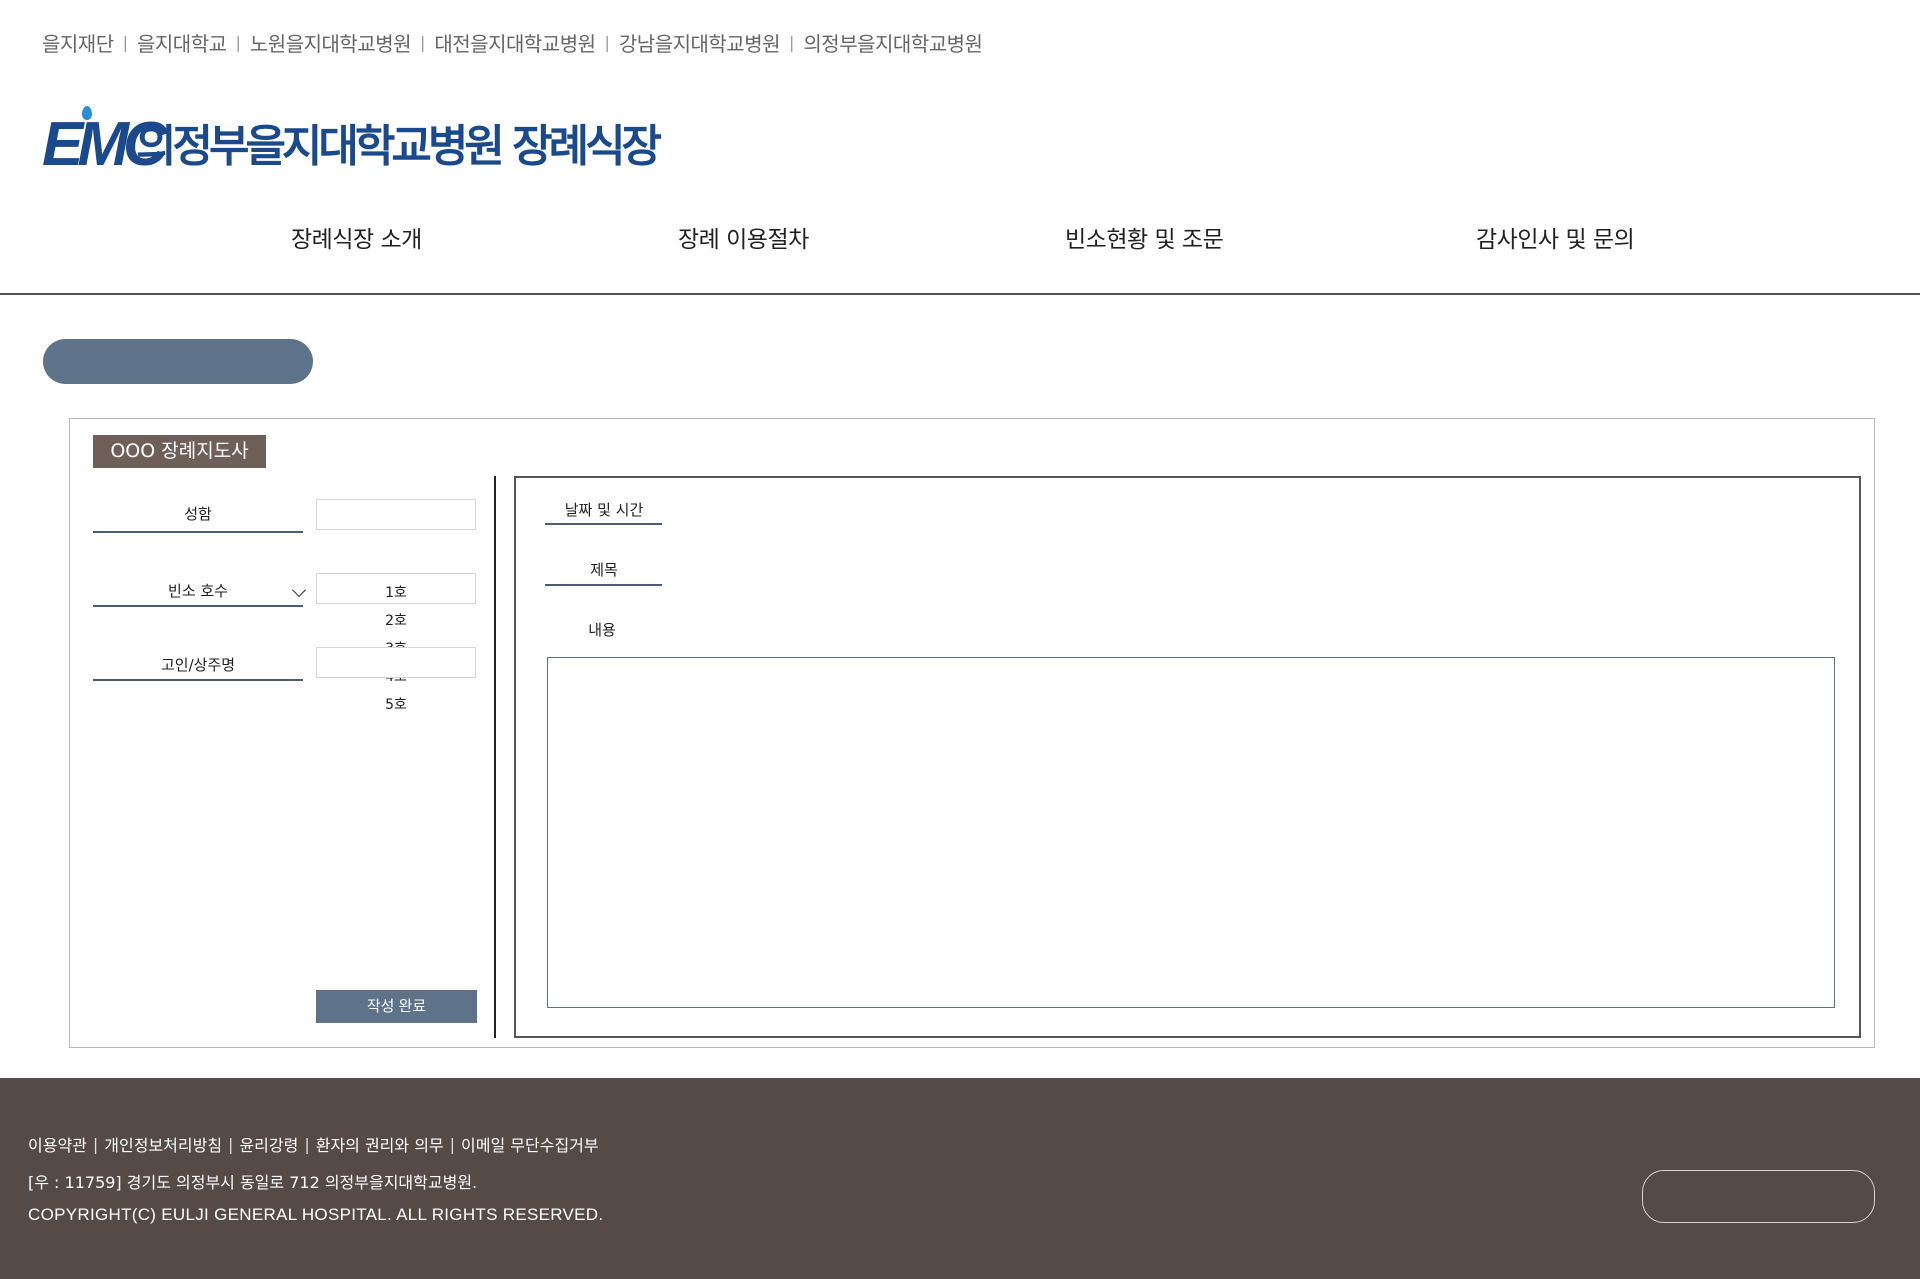  I want to click on nav-item-rooms: 빈소현황 및 조문, so click(1144, 237).